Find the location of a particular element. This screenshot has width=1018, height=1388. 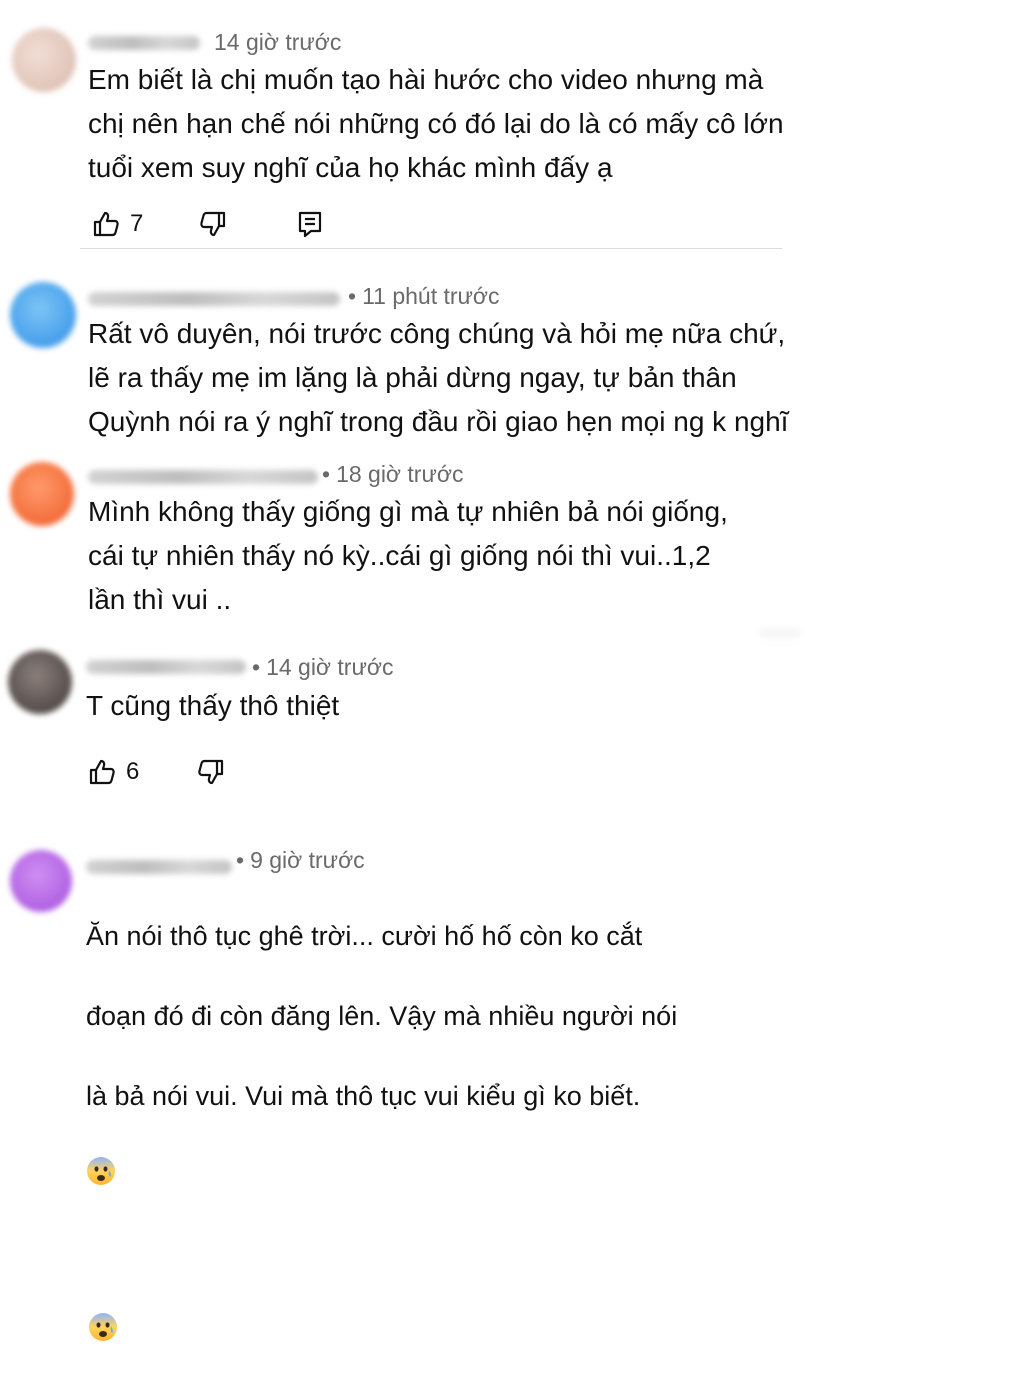

comment-timestamp: • 9 giờ trước is located at coordinates (300, 860).